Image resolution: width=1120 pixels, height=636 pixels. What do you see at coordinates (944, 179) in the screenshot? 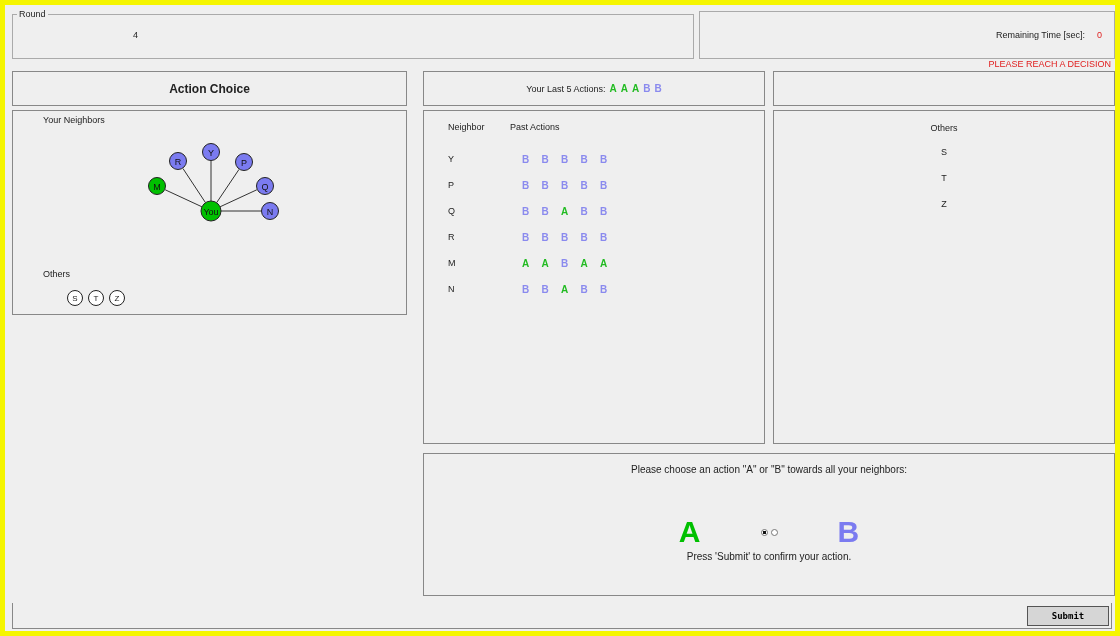
I see `others-item: T` at bounding box center [944, 179].